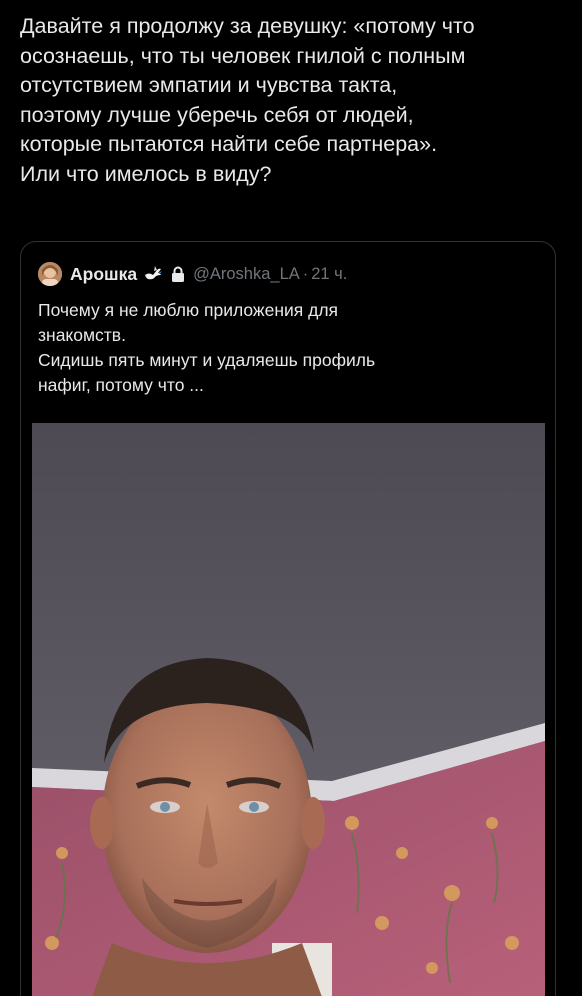  I want to click on lock-icon, so click(178, 274).